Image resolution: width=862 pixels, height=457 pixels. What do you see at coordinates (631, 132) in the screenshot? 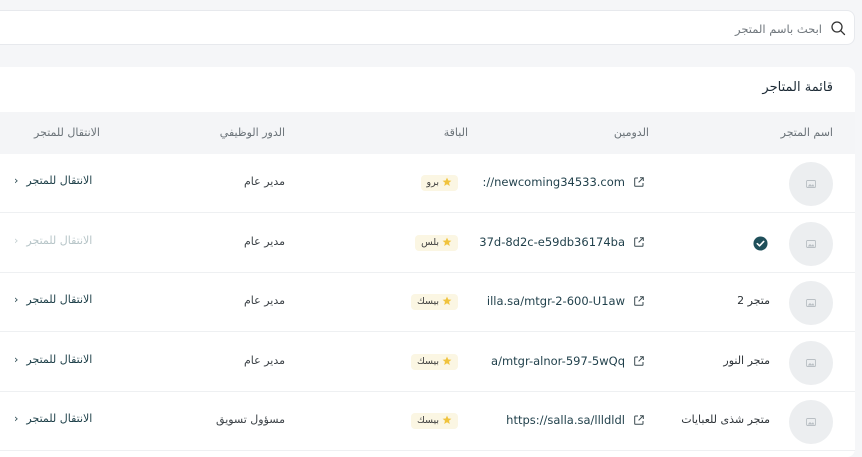
I see `col-header-domain: الدومين` at bounding box center [631, 132].